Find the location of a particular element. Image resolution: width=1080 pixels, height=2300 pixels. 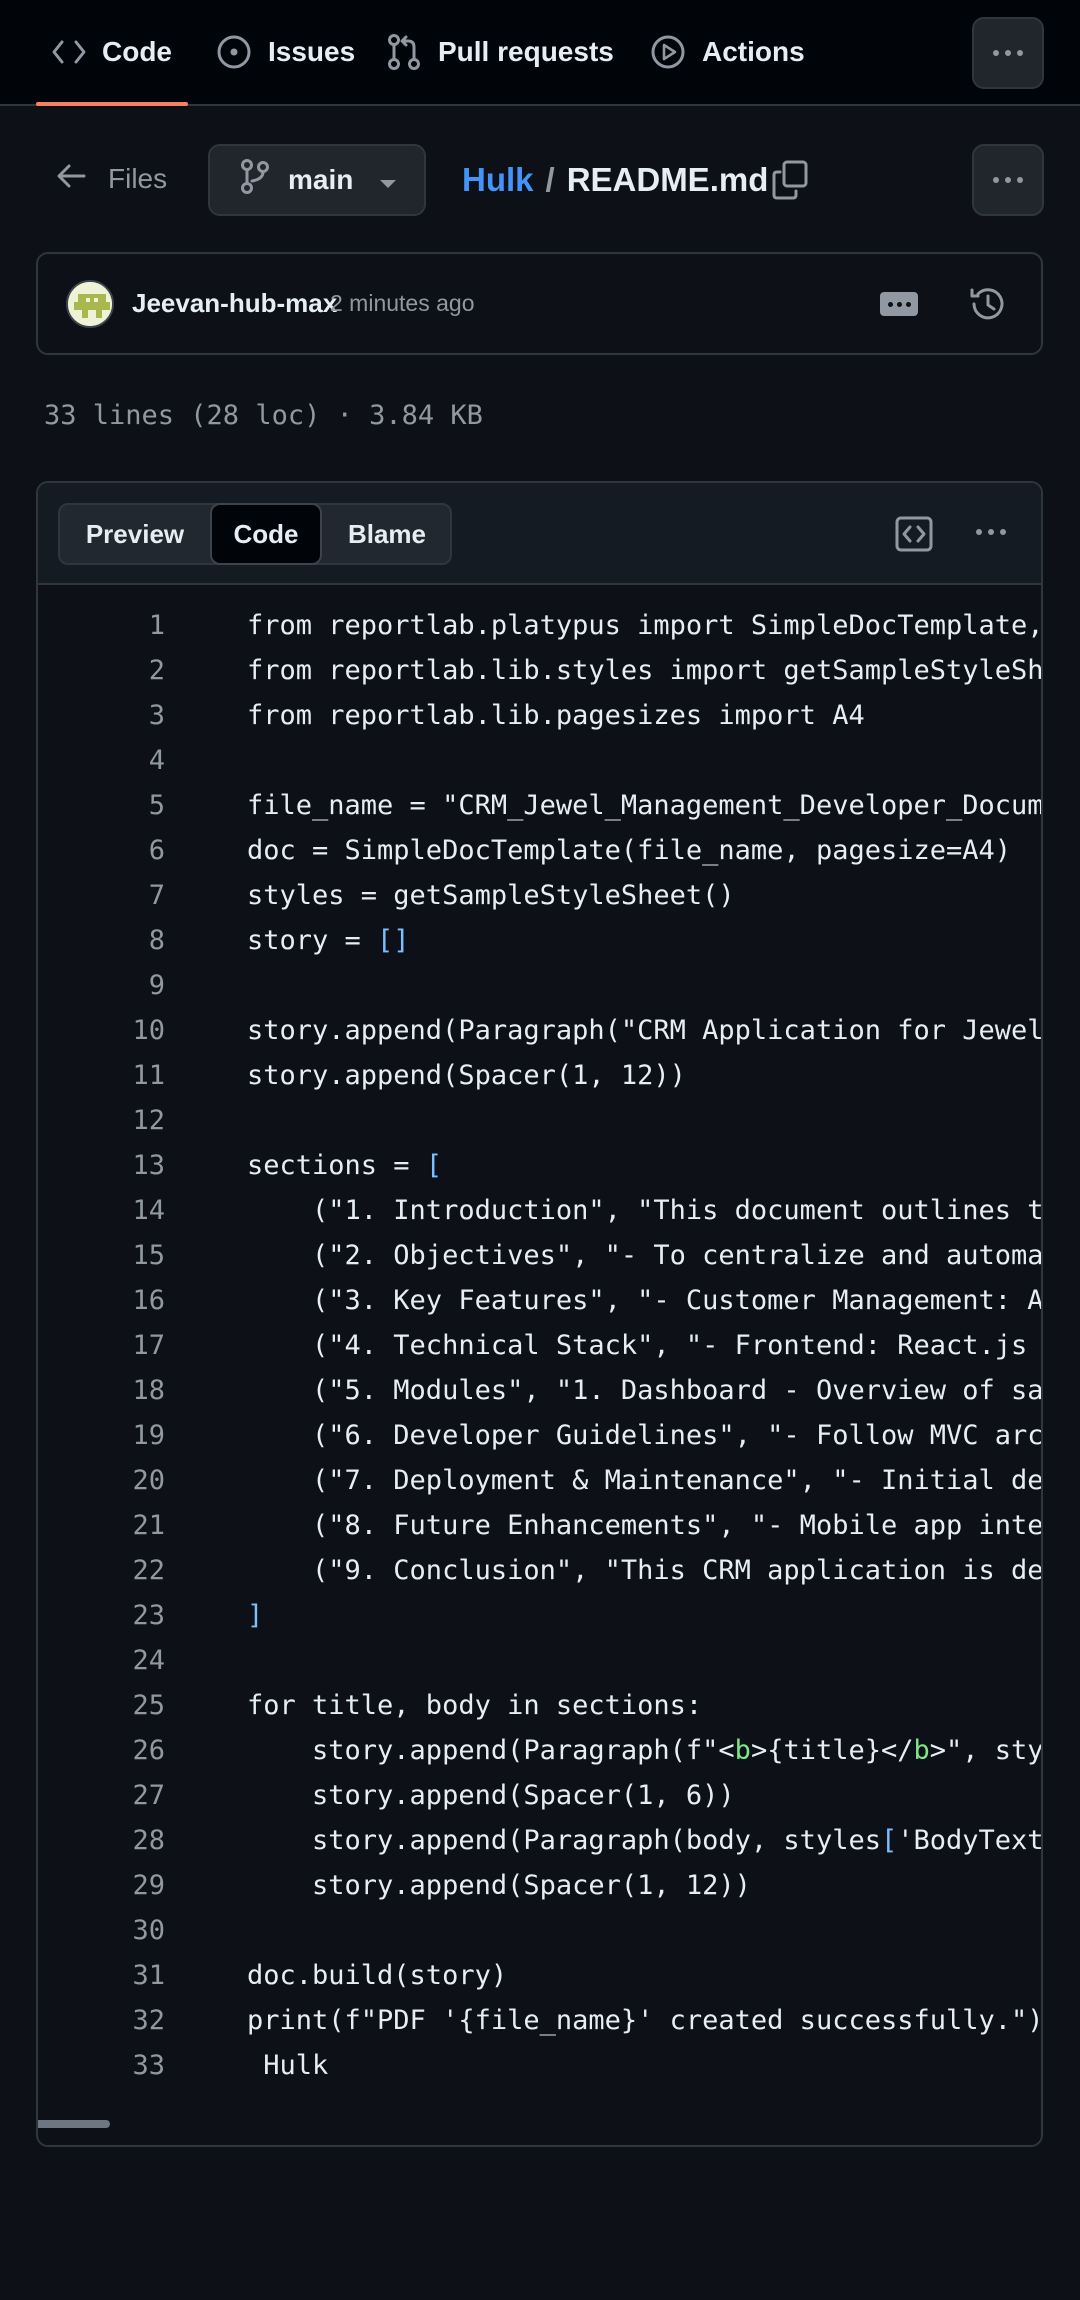

code-line: 4 is located at coordinates (539, 760).